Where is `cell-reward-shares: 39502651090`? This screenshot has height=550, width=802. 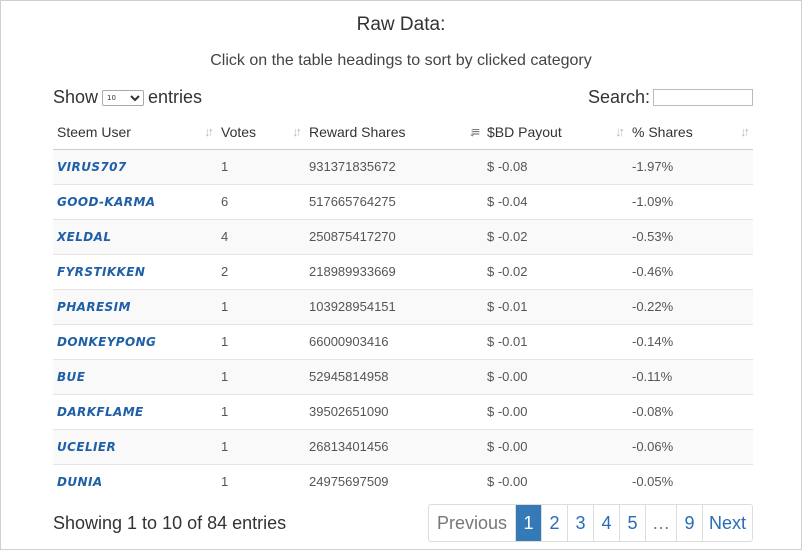
cell-reward-shares: 39502651090 is located at coordinates (394, 411).